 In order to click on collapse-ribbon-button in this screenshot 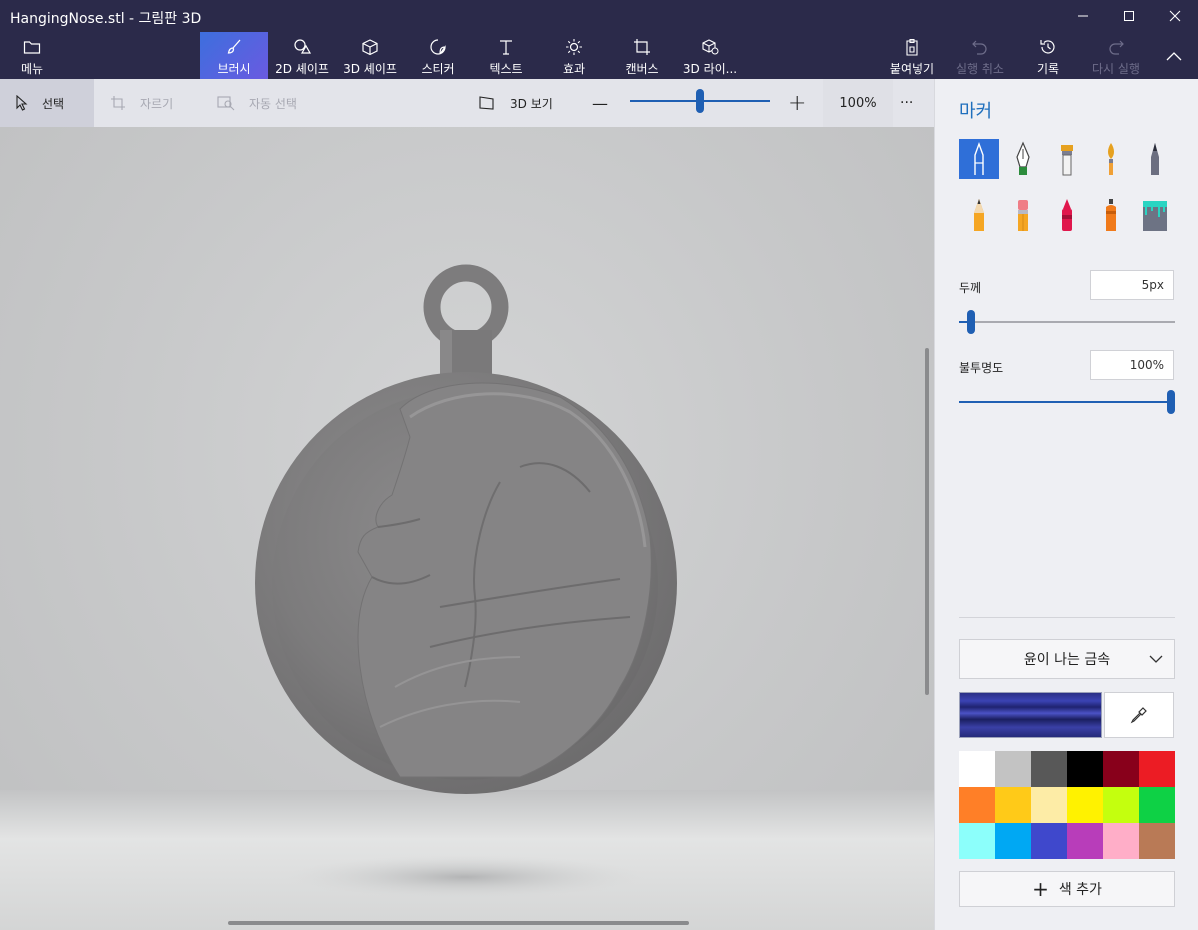, I will do `click(1174, 55)`.